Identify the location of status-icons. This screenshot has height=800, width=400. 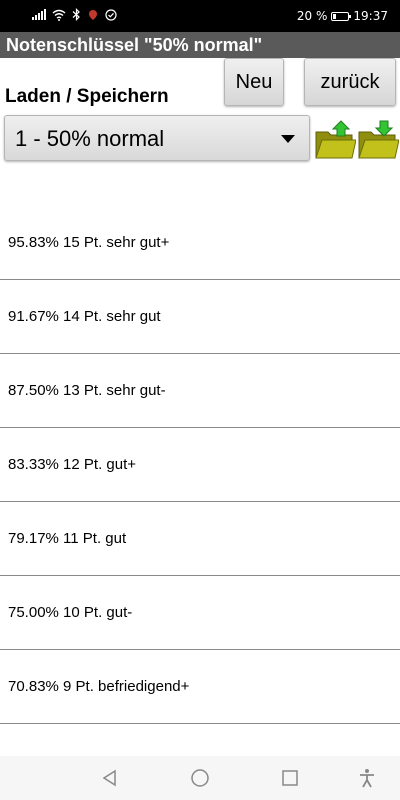
(74, 14).